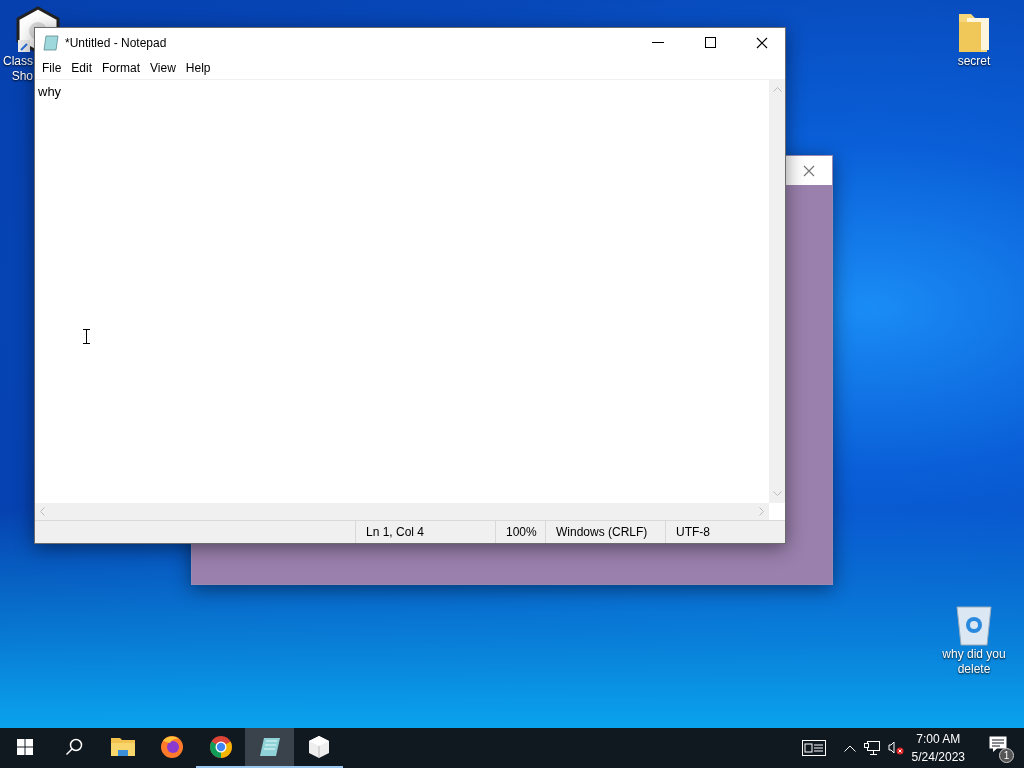  I want to click on window-title: *Untitled - Notepad, so click(116, 42).